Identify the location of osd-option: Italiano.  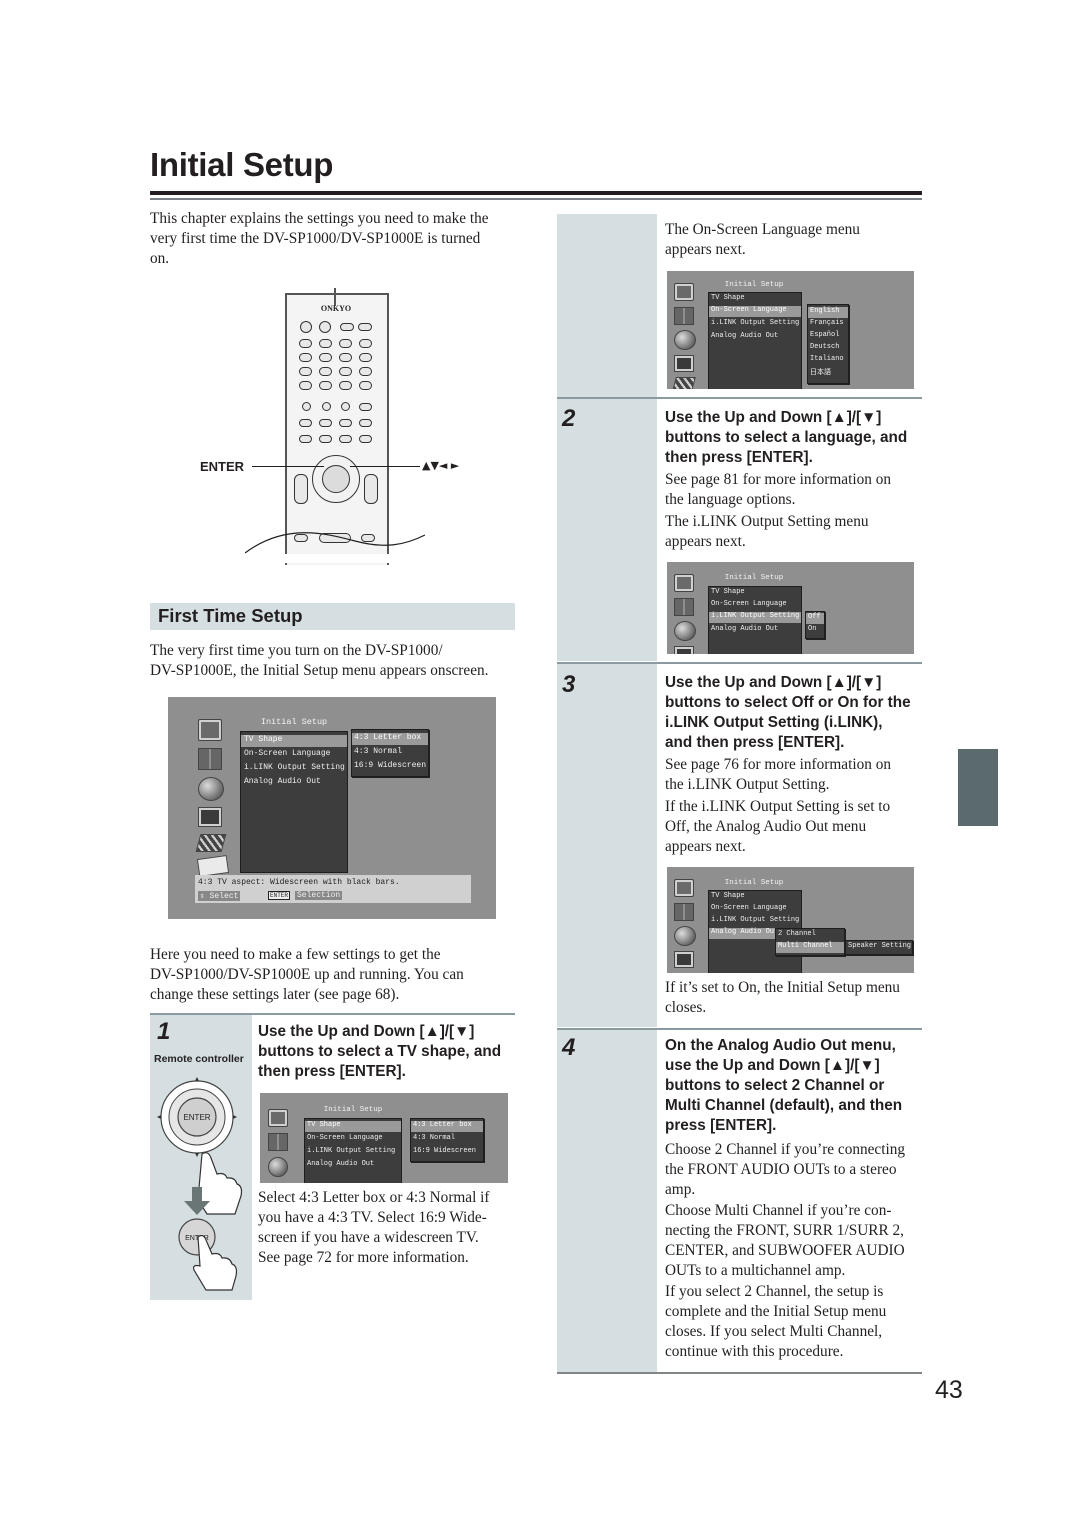
(827, 359).